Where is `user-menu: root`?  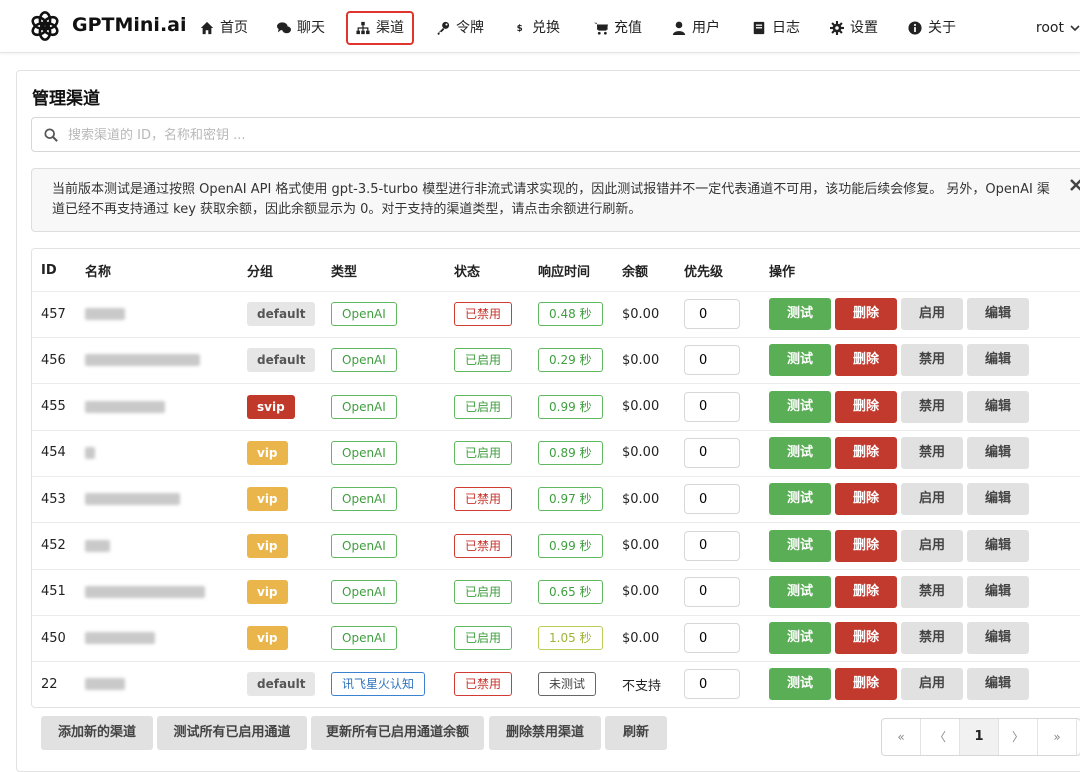 user-menu: root is located at coordinates (1058, 28).